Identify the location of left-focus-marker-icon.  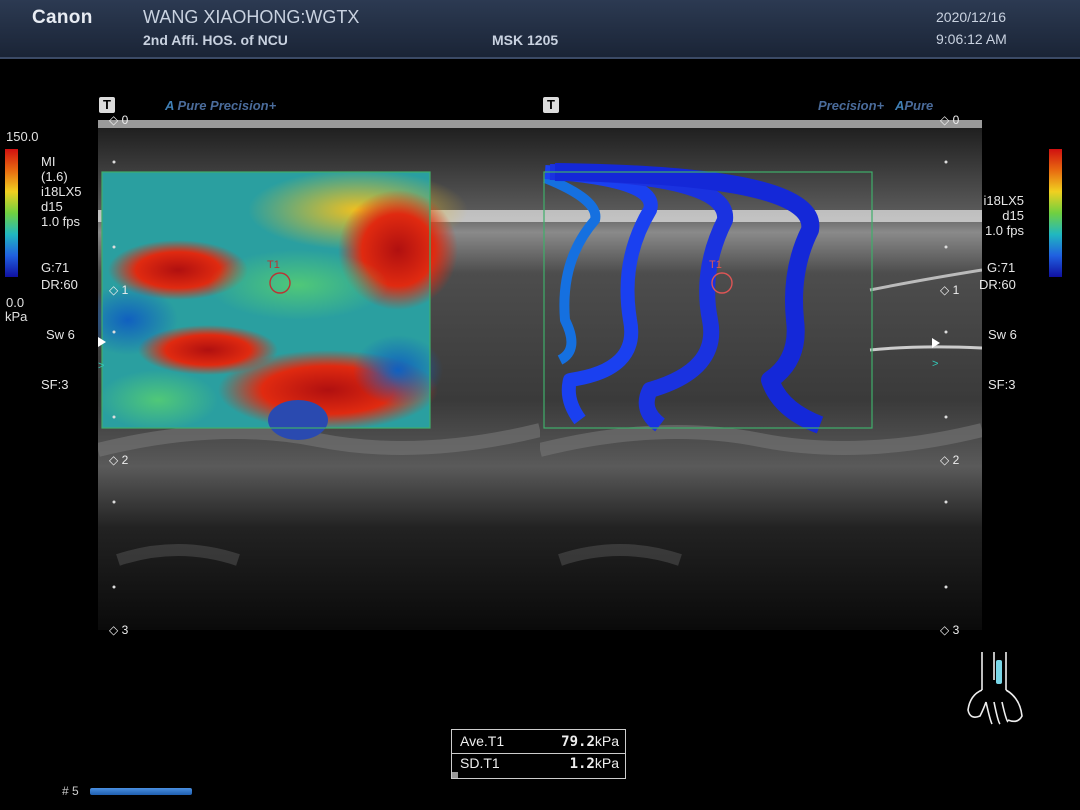
(102, 342).